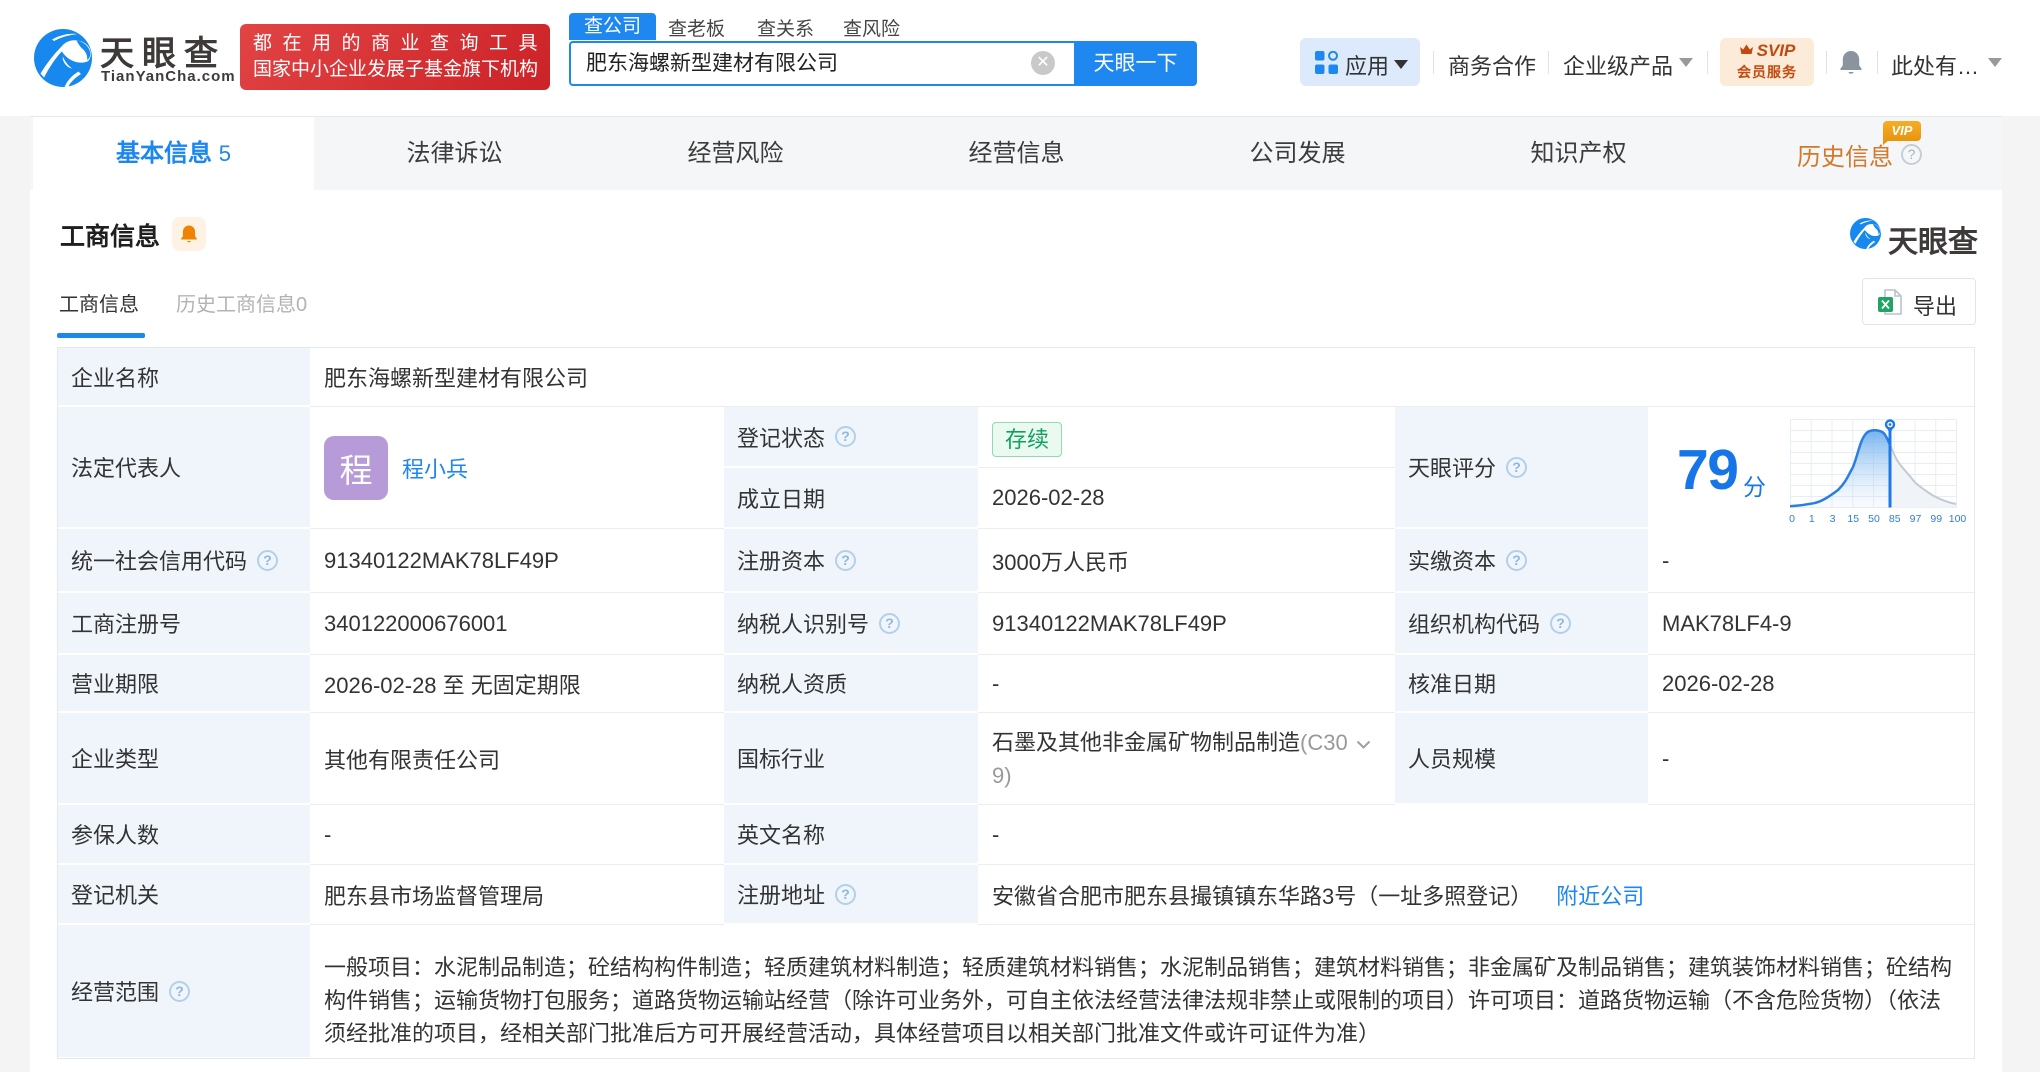  What do you see at coordinates (1812, 519) in the screenshot?
I see `svg-text: 1` at bounding box center [1812, 519].